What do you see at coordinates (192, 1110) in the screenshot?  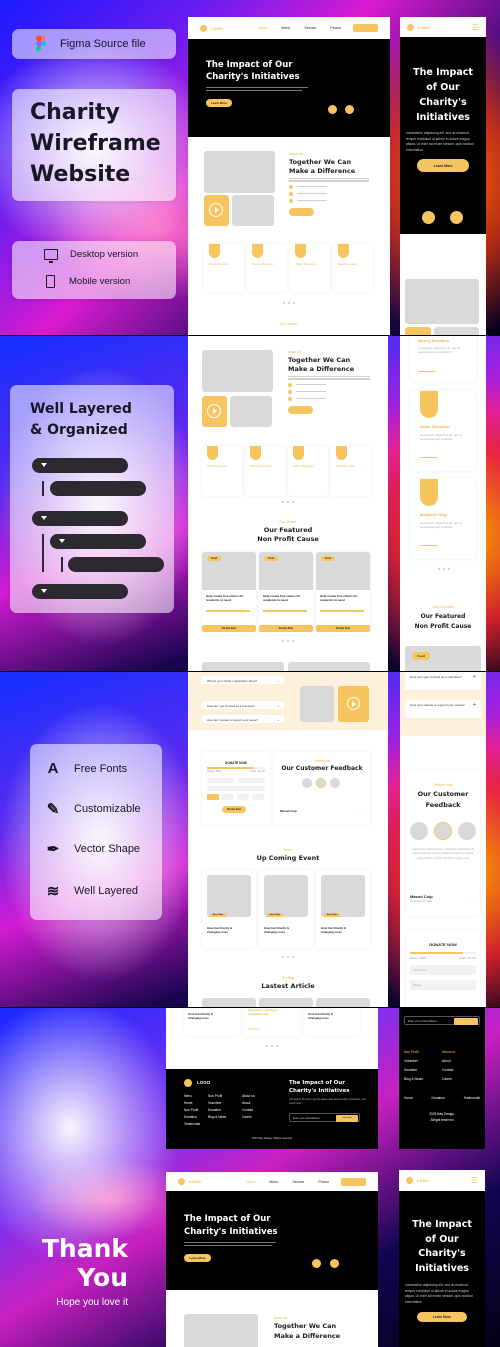 I see `footer-link: Non Profit` at bounding box center [192, 1110].